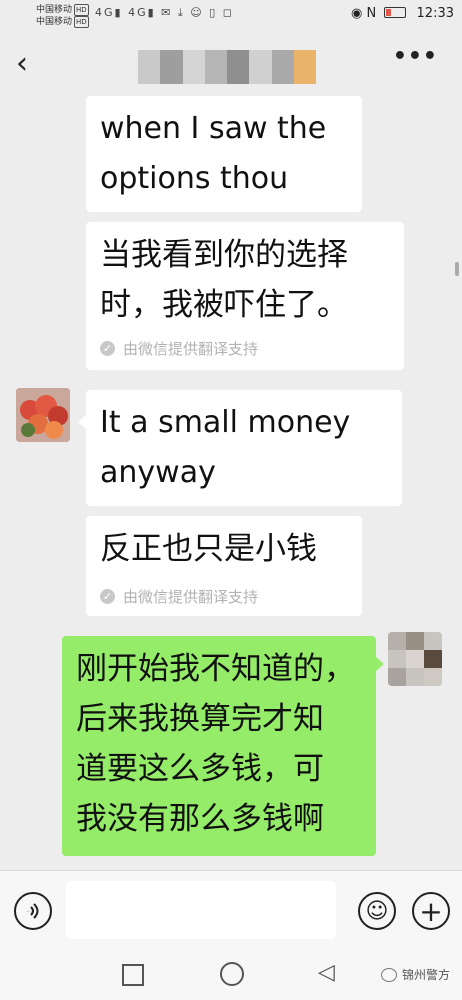  I want to click on message-text: when I saw the options thou, so click(213, 153).